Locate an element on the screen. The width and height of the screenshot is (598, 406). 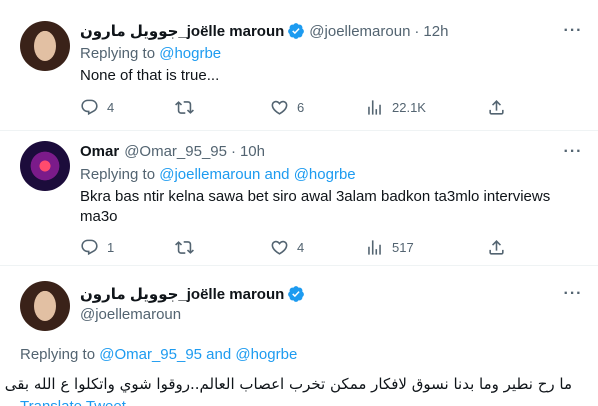
replying-to-link: @hogrbe is located at coordinates (190, 53).